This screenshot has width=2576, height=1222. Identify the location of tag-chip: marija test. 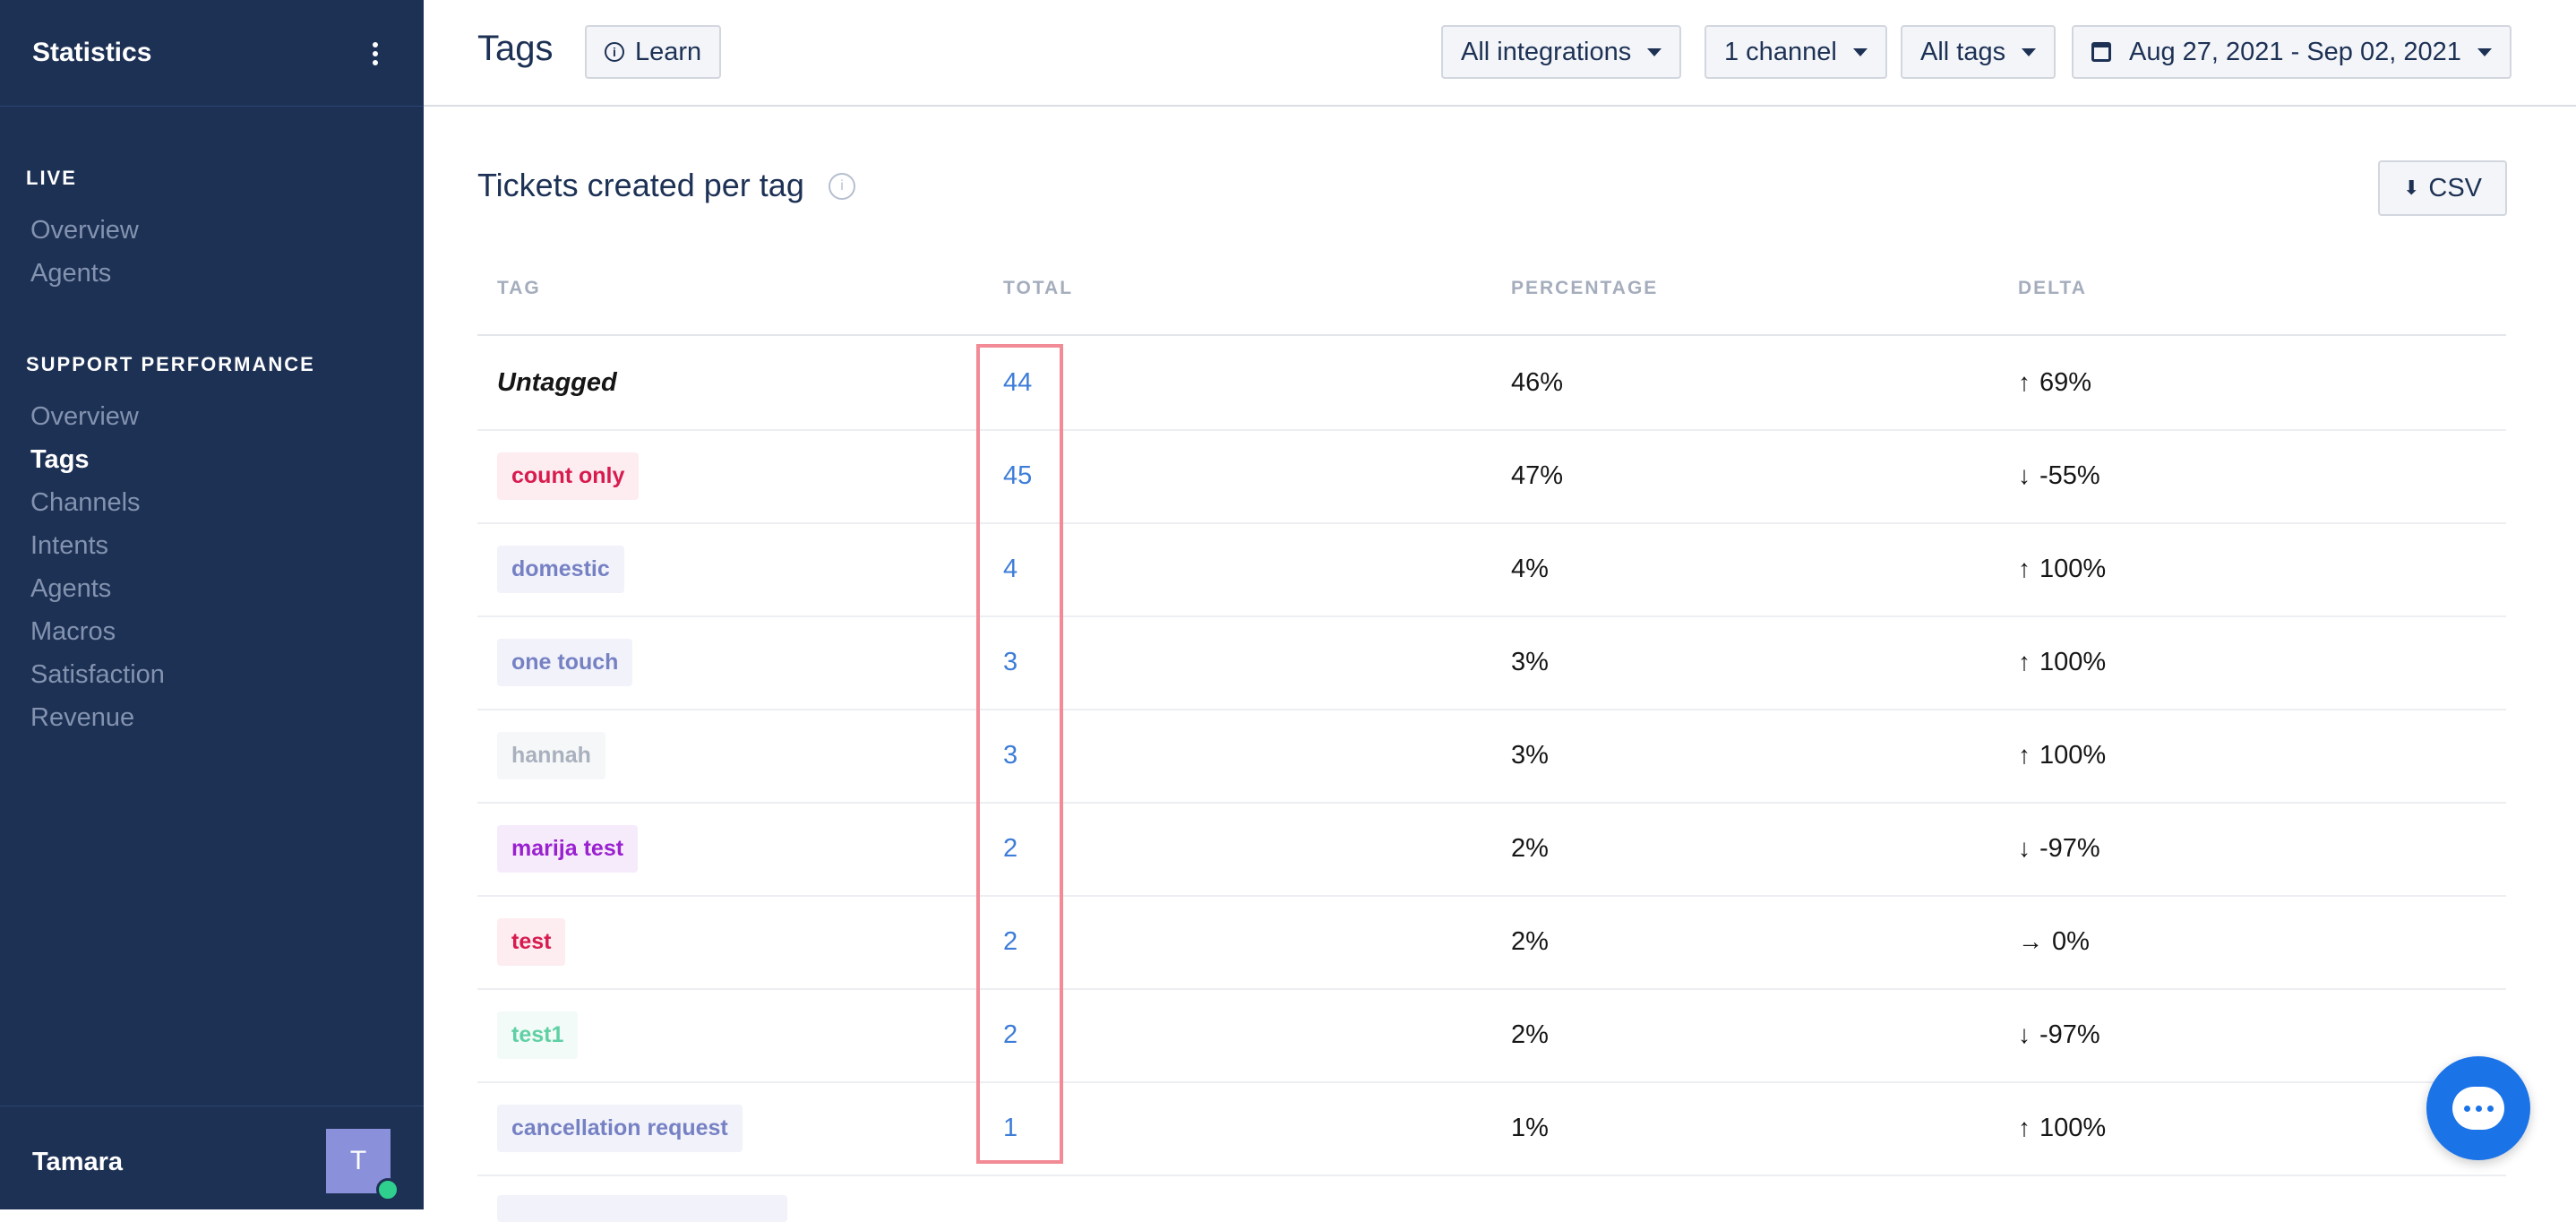
(568, 849).